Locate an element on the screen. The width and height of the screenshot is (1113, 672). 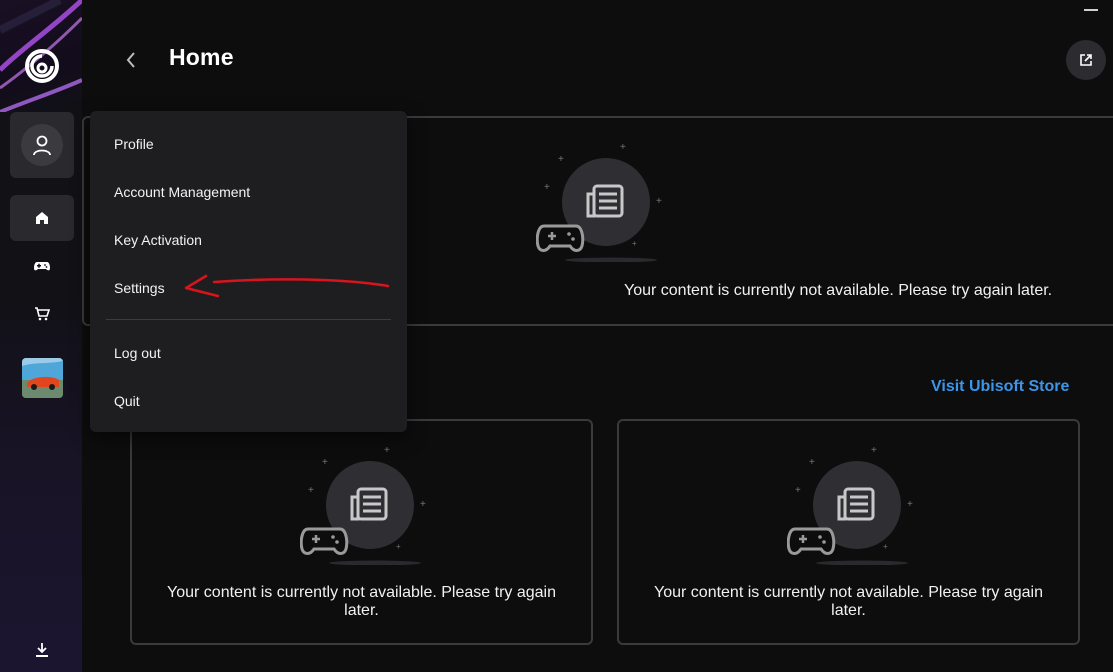
external-link-button is located at coordinates (1086, 60).